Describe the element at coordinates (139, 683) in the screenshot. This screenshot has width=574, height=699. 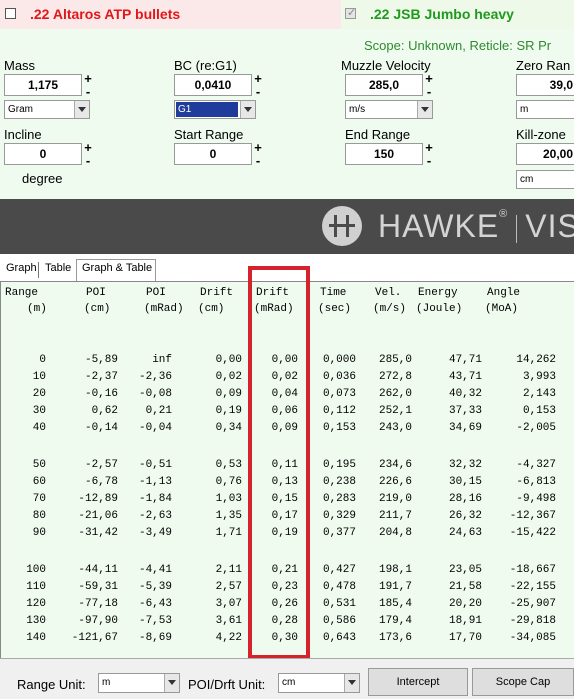
I see `range-unit-select: m` at that location.